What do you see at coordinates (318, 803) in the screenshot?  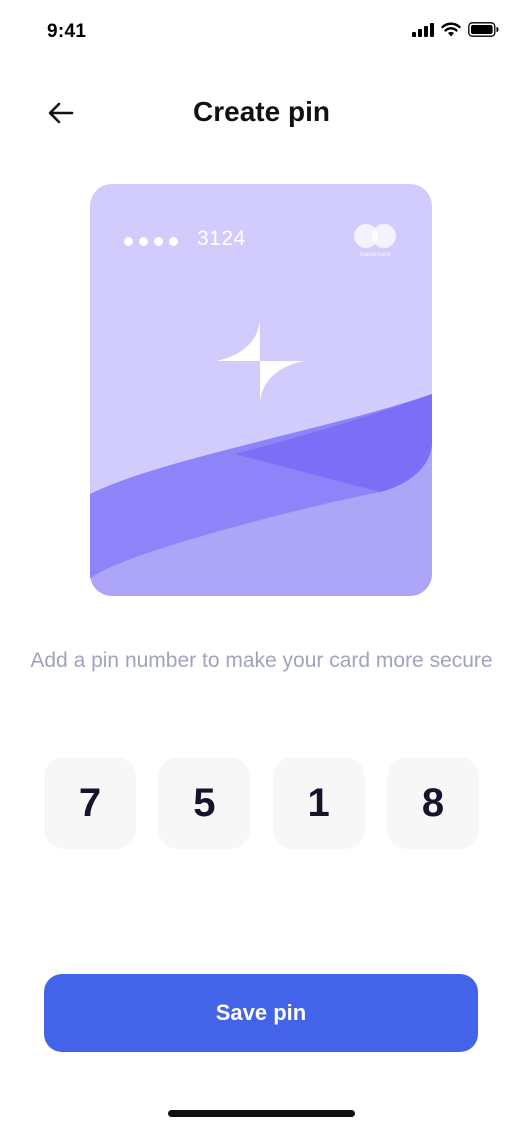 I see `pin-digit-3: 1` at bounding box center [318, 803].